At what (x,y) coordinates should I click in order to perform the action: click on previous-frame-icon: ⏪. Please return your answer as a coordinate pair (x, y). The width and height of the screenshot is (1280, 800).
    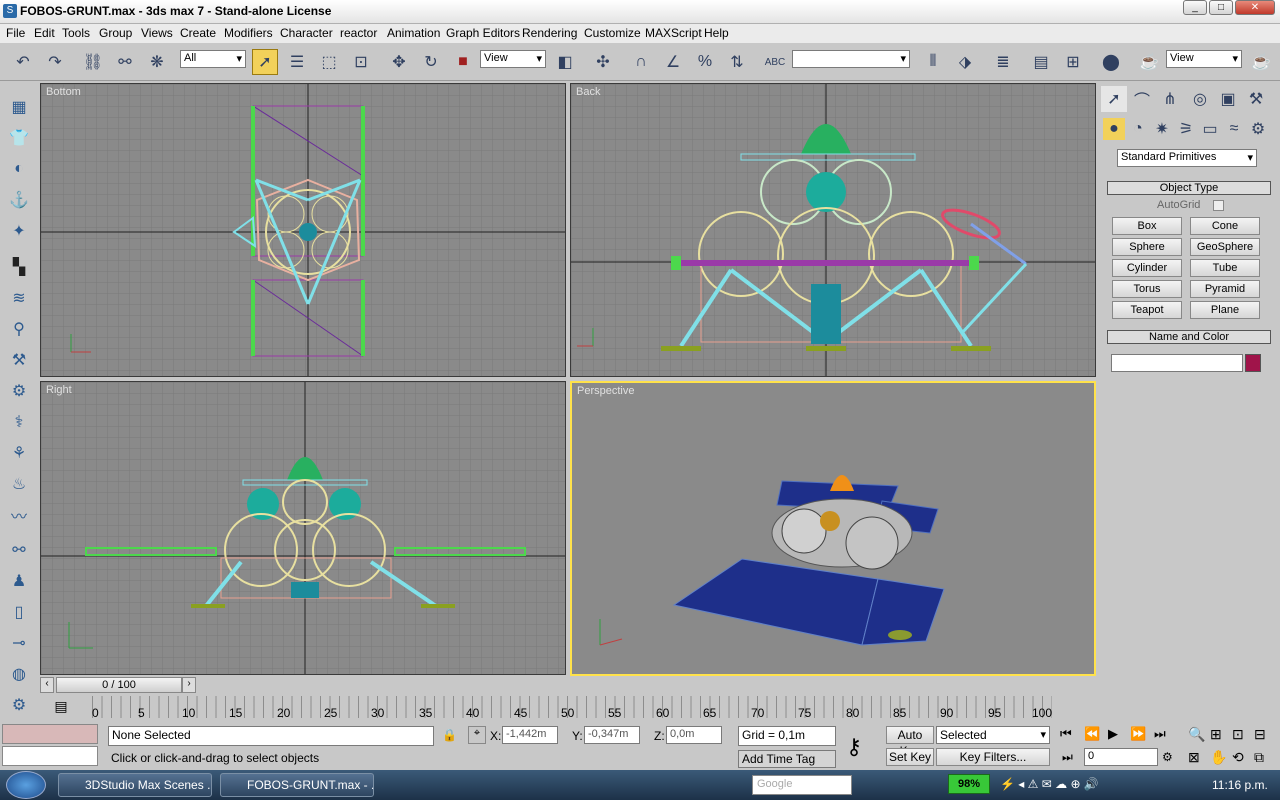
    Looking at the image, I should click on (1092, 734).